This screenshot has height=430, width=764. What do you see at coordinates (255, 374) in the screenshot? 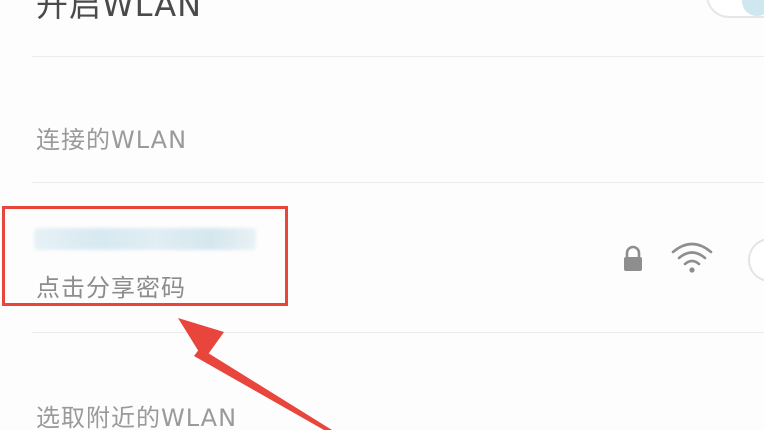
I see `annotation-arrow-icon` at bounding box center [255, 374].